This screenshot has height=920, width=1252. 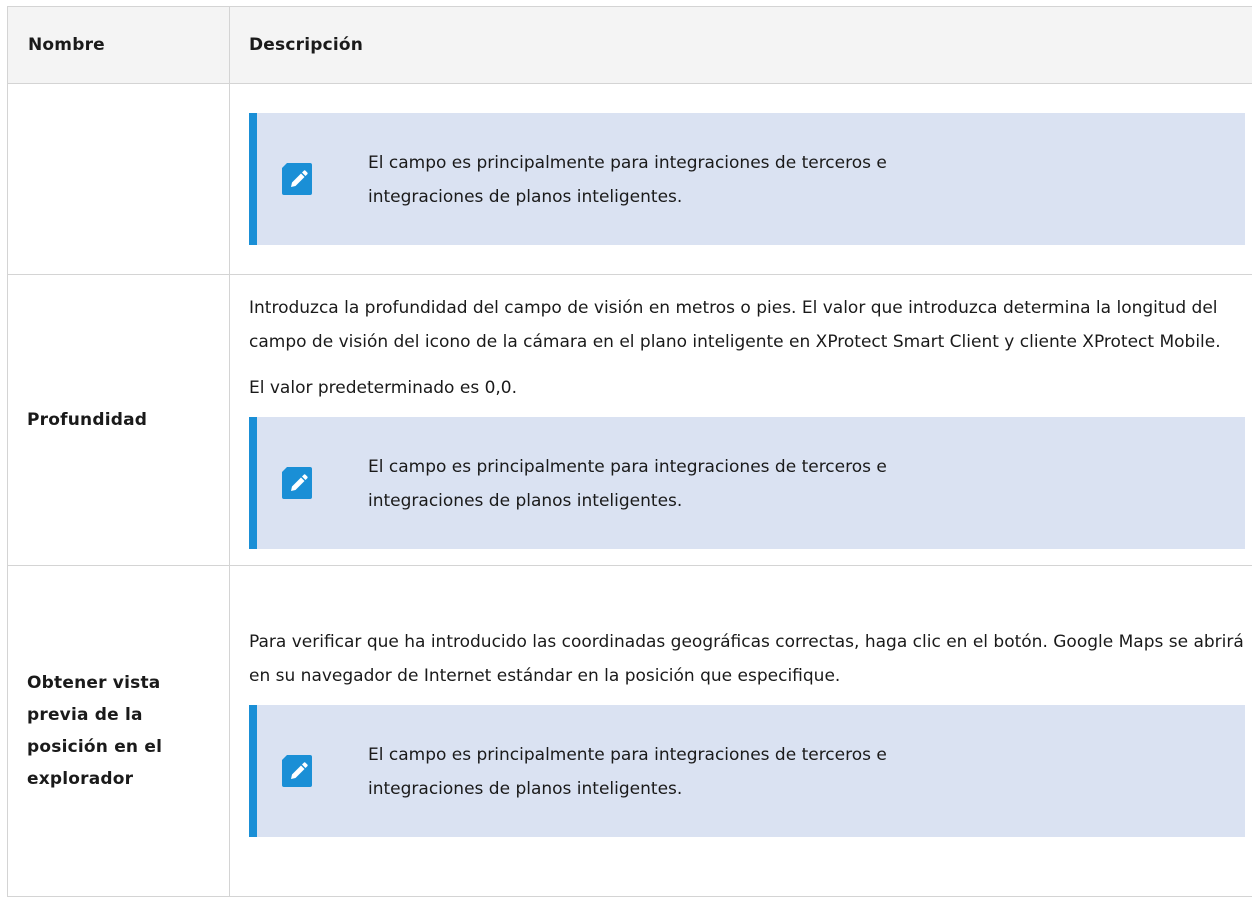 I want to click on row-name, so click(x=118, y=179).